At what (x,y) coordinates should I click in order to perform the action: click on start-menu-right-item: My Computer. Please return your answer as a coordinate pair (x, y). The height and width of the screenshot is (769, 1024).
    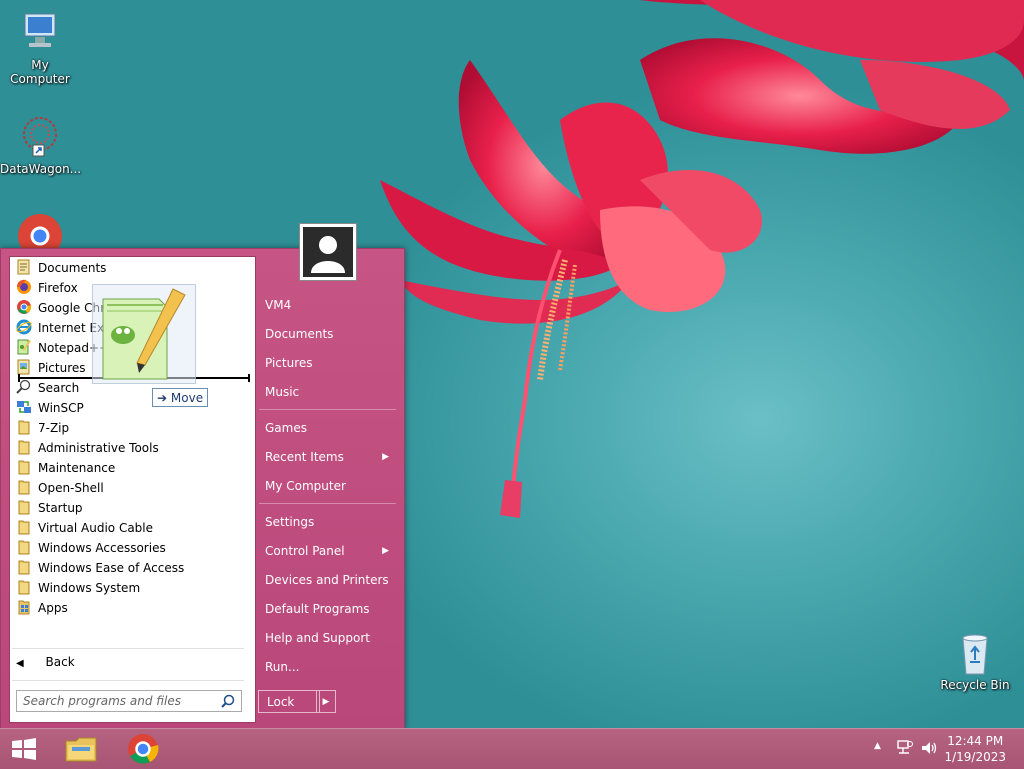
    Looking at the image, I should click on (330, 486).